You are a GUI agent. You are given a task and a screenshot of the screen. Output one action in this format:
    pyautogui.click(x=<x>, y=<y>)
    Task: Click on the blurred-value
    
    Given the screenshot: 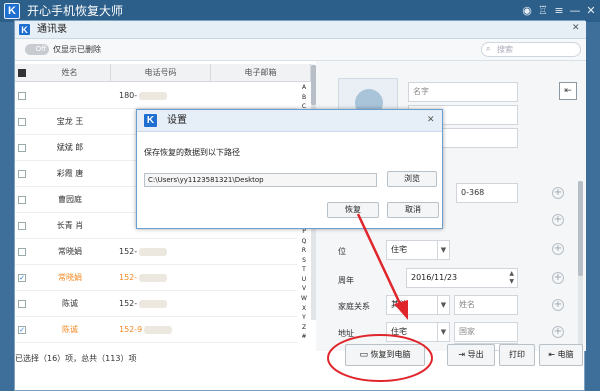 What is the action you would take?
    pyautogui.click(x=153, y=251)
    